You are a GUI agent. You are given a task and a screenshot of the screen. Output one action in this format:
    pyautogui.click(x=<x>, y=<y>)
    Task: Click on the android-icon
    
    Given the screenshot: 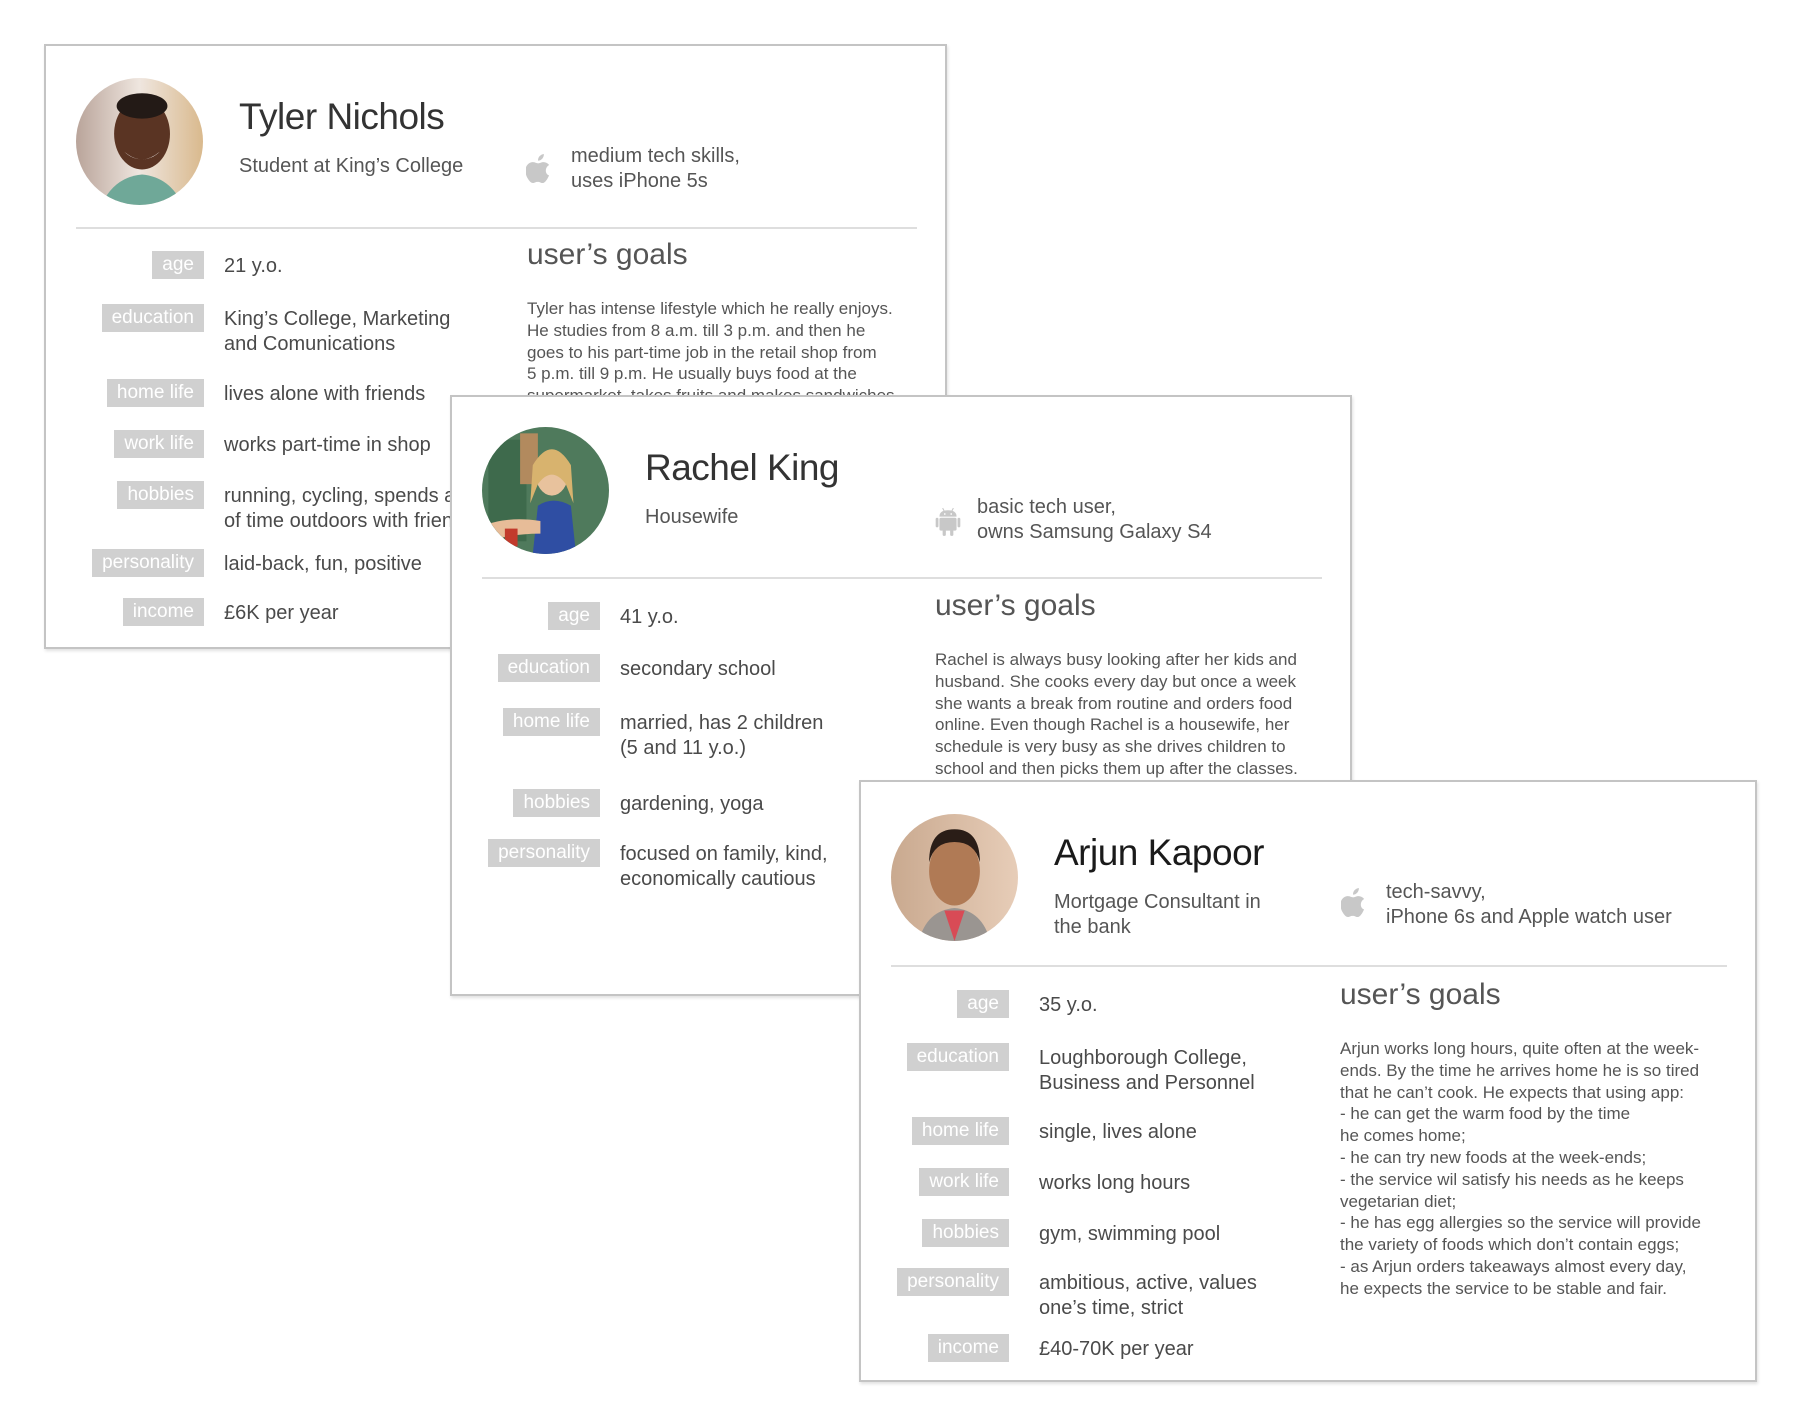 What is the action you would take?
    pyautogui.click(x=948, y=522)
    